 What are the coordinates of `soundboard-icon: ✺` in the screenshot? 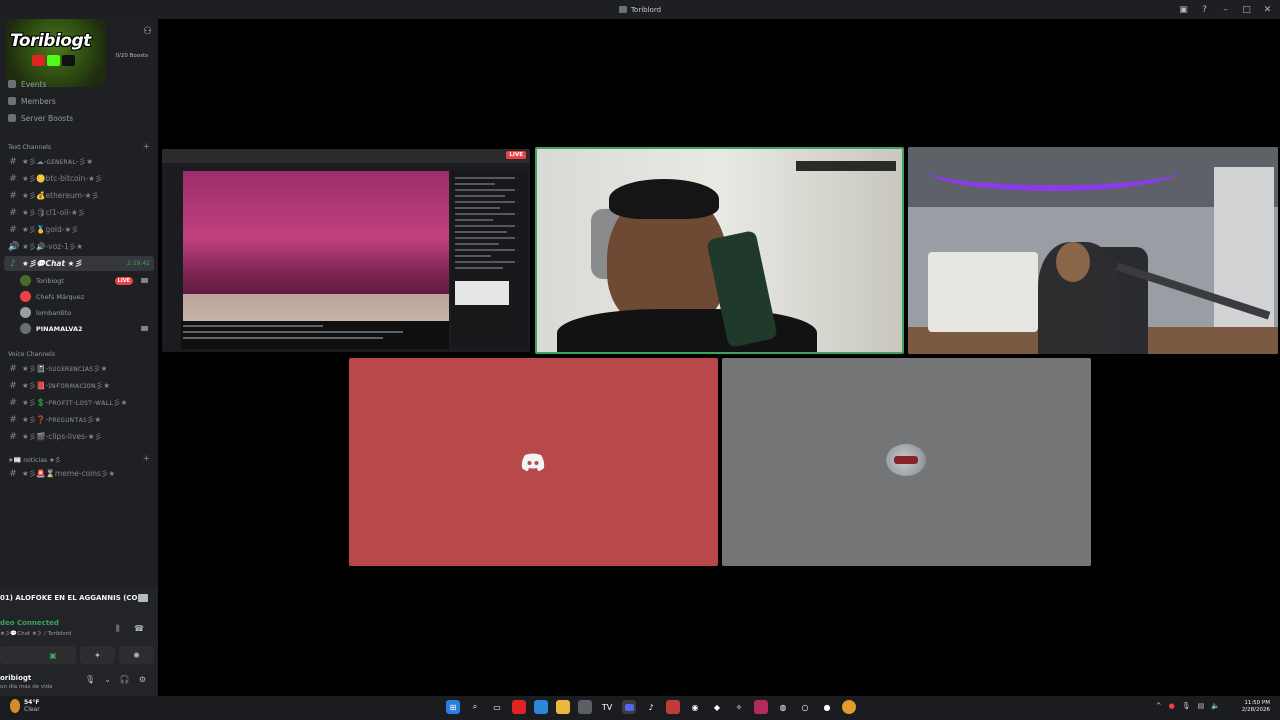 It's located at (136, 655).